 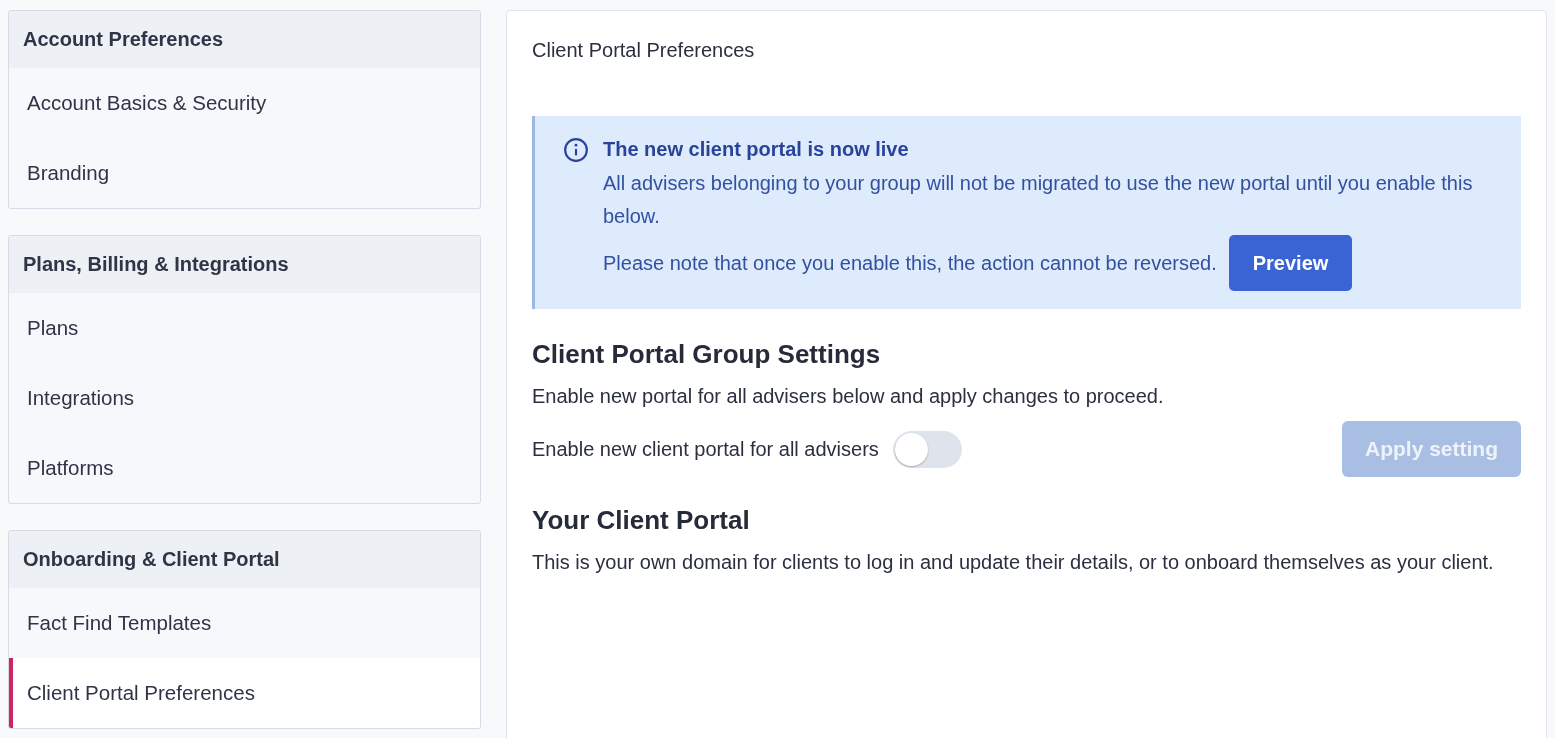 What do you see at coordinates (244, 693) in the screenshot?
I see `sidebar-item: Client Portal Preferences` at bounding box center [244, 693].